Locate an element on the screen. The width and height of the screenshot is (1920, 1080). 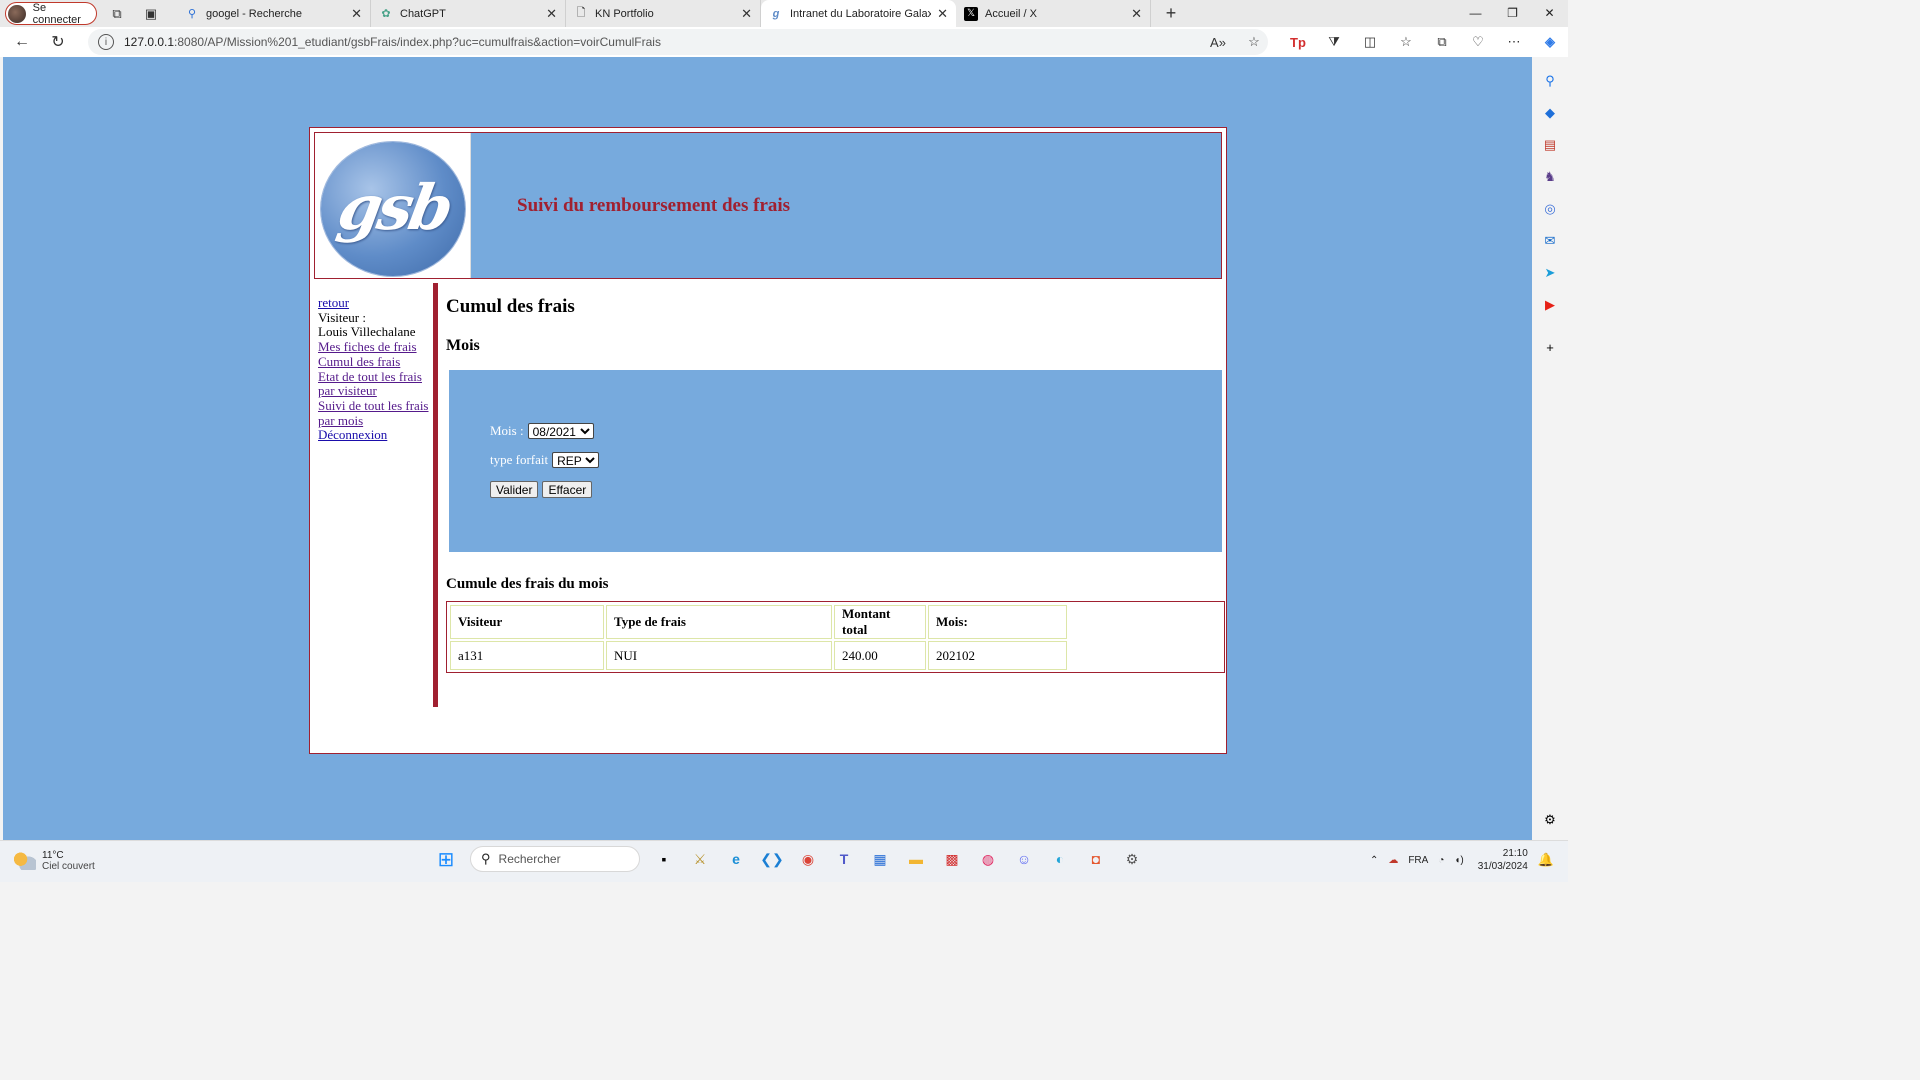
profile-button: Se connecter is located at coordinates (51, 13).